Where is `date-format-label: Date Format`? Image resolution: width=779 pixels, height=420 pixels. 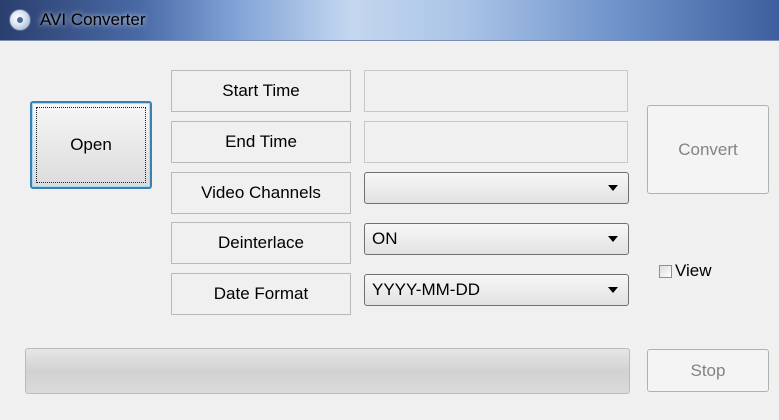
date-format-label: Date Format is located at coordinates (261, 294).